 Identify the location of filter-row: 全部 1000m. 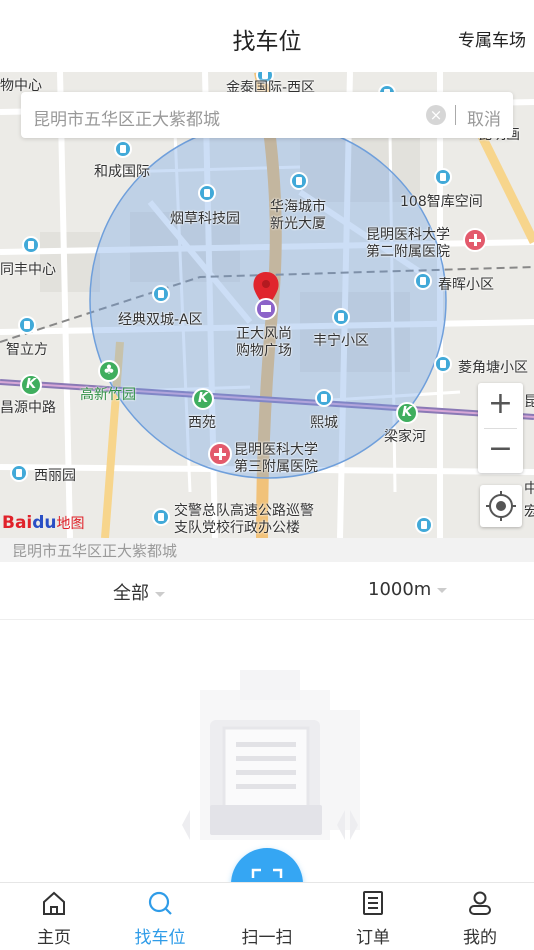
(267, 591).